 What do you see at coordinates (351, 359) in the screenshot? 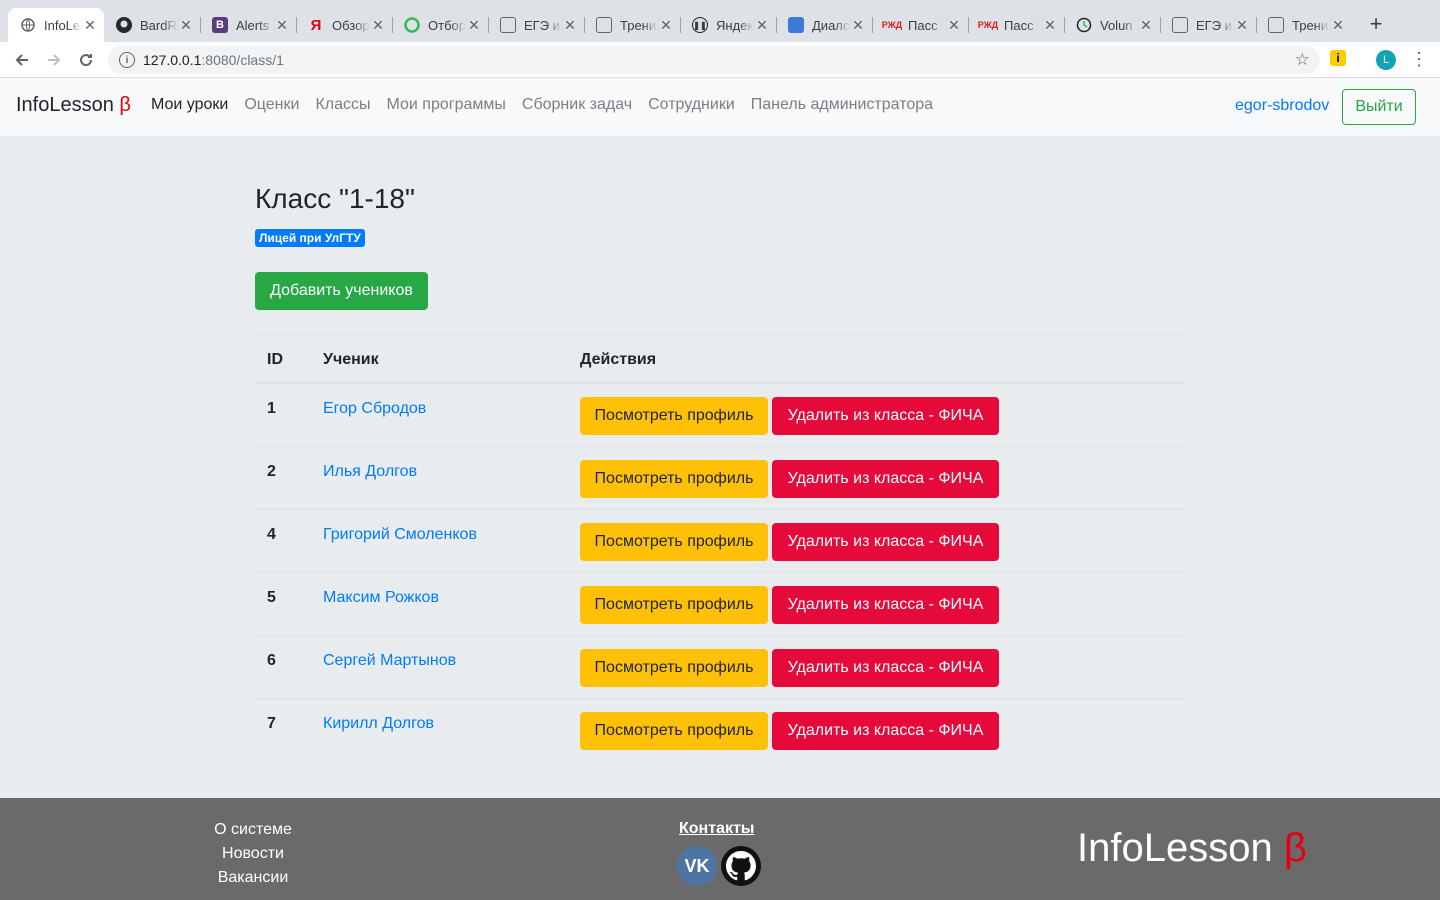
I see `header-student: Ученик` at bounding box center [351, 359].